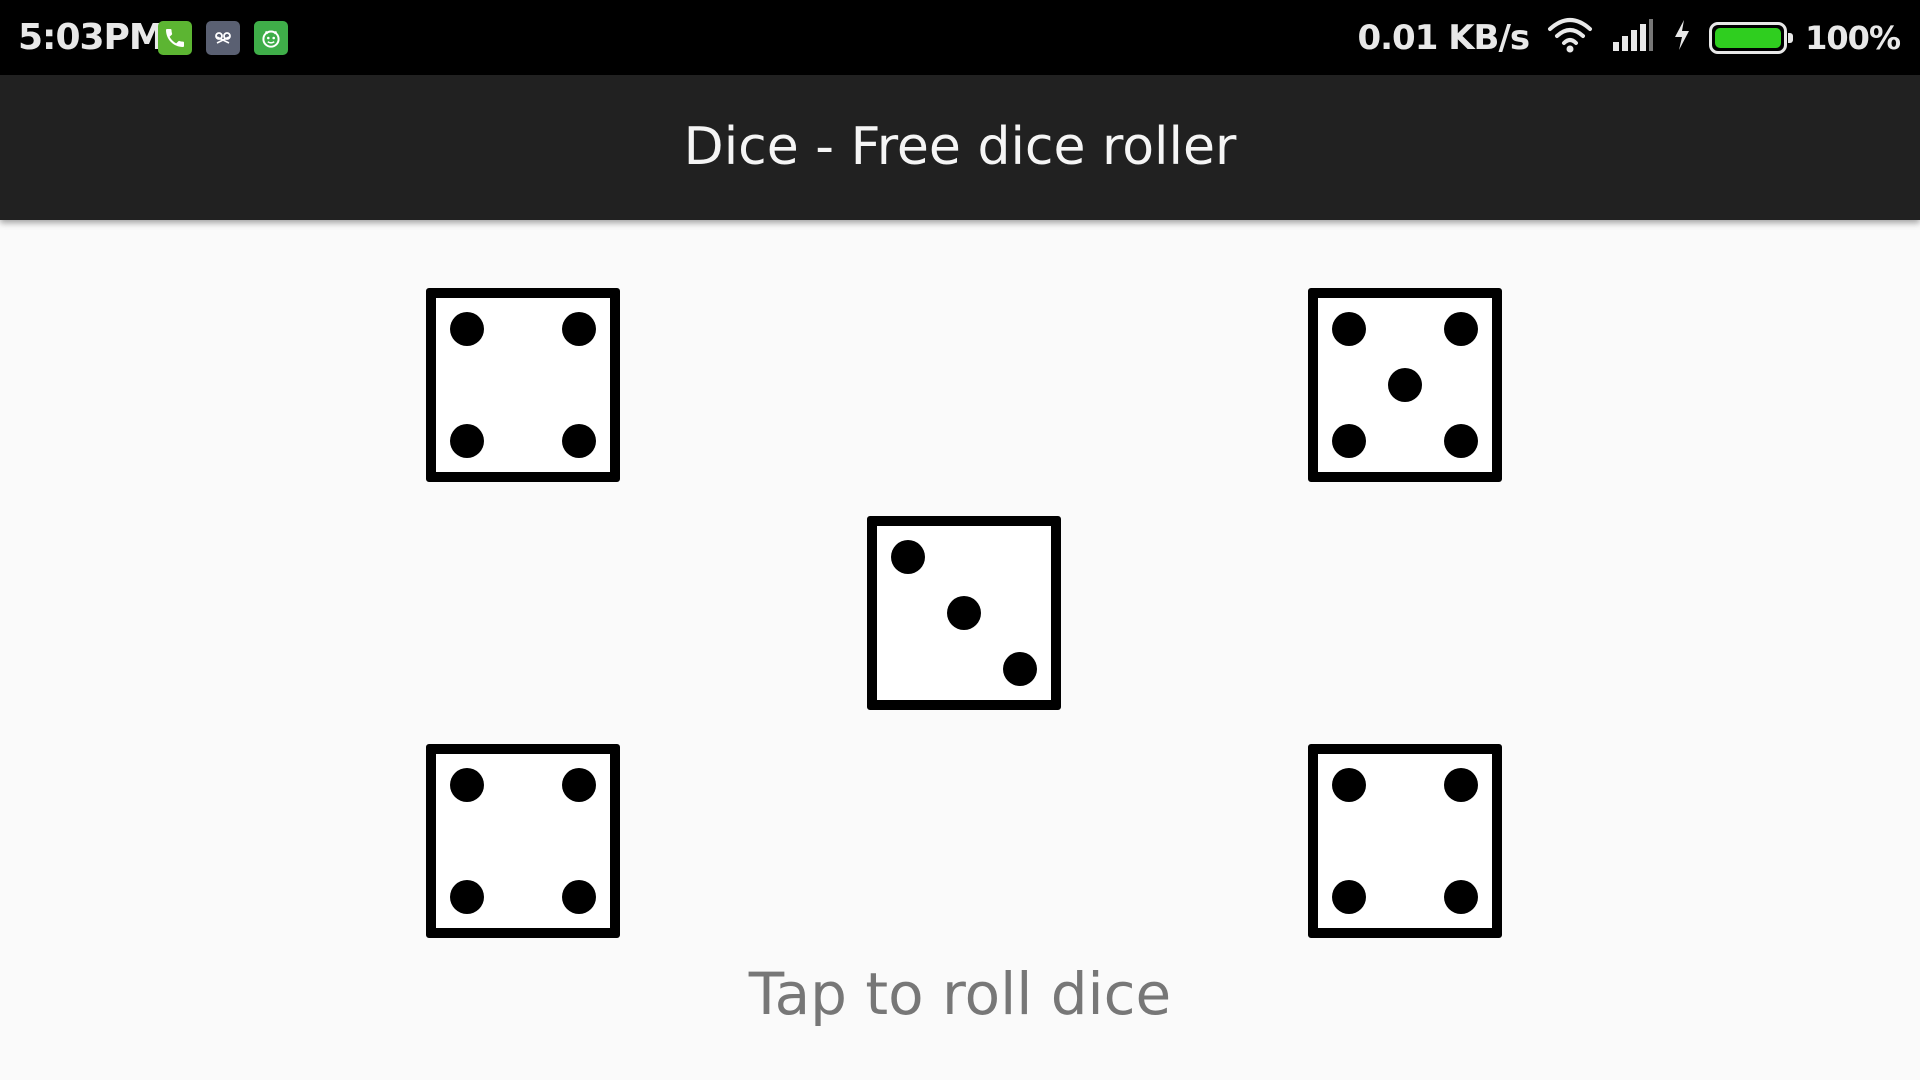  What do you see at coordinates (1791, 37) in the screenshot?
I see `battery-tip` at bounding box center [1791, 37].